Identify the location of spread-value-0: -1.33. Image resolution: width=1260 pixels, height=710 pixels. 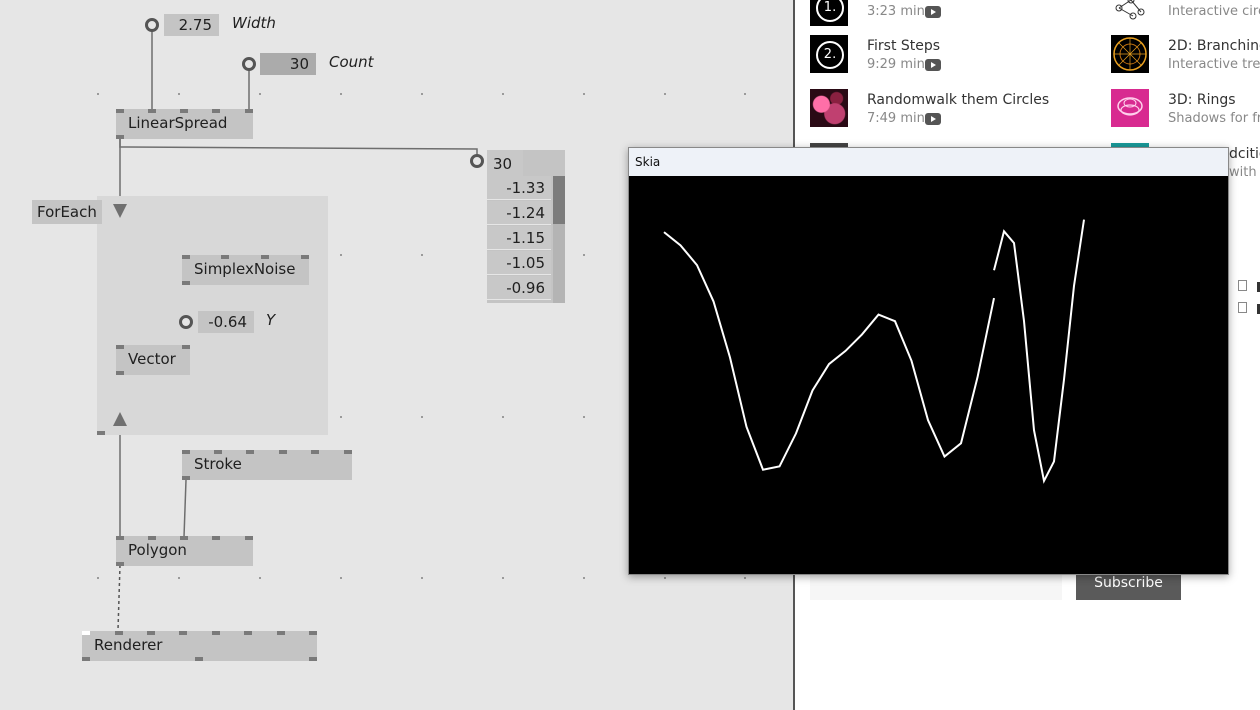
(519, 188).